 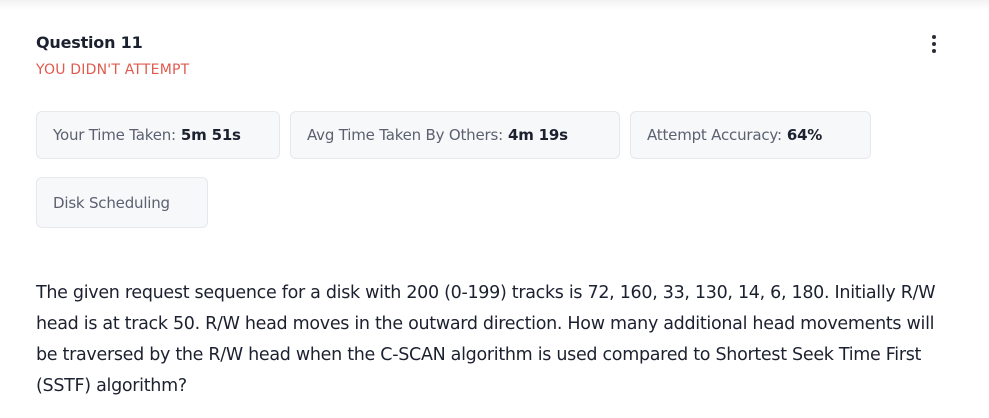 I want to click on avg-time-value: 4m 19s, so click(x=537, y=135).